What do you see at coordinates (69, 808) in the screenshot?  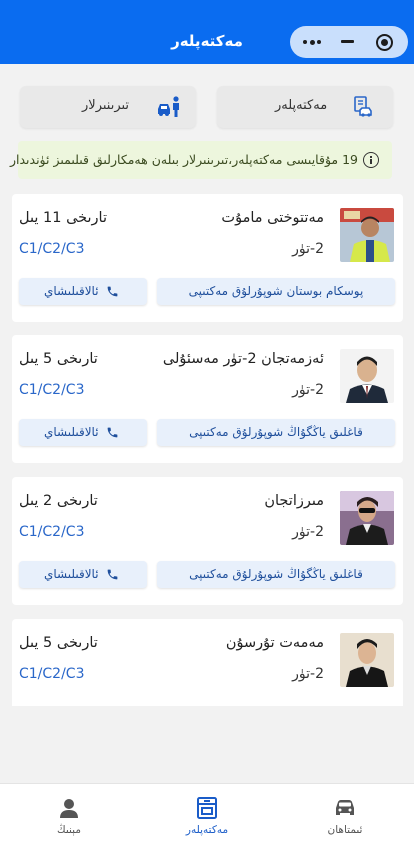 I see `user-icon` at bounding box center [69, 808].